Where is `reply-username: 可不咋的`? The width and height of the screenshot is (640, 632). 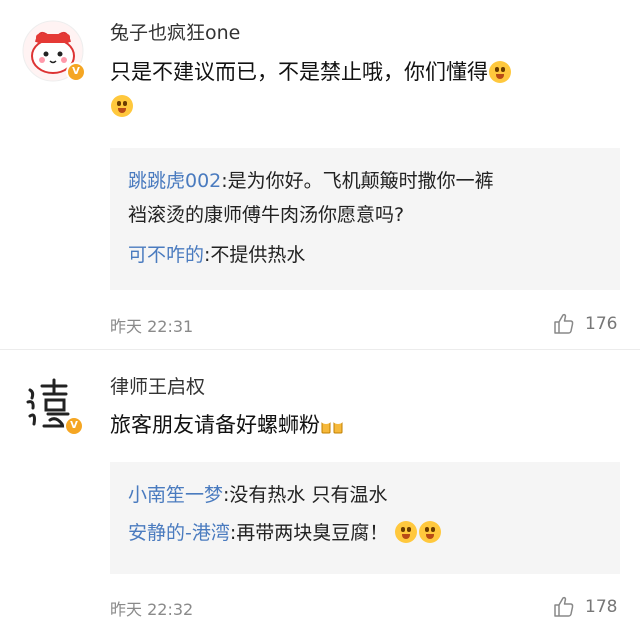
reply-username: 可不咋的 is located at coordinates (166, 255).